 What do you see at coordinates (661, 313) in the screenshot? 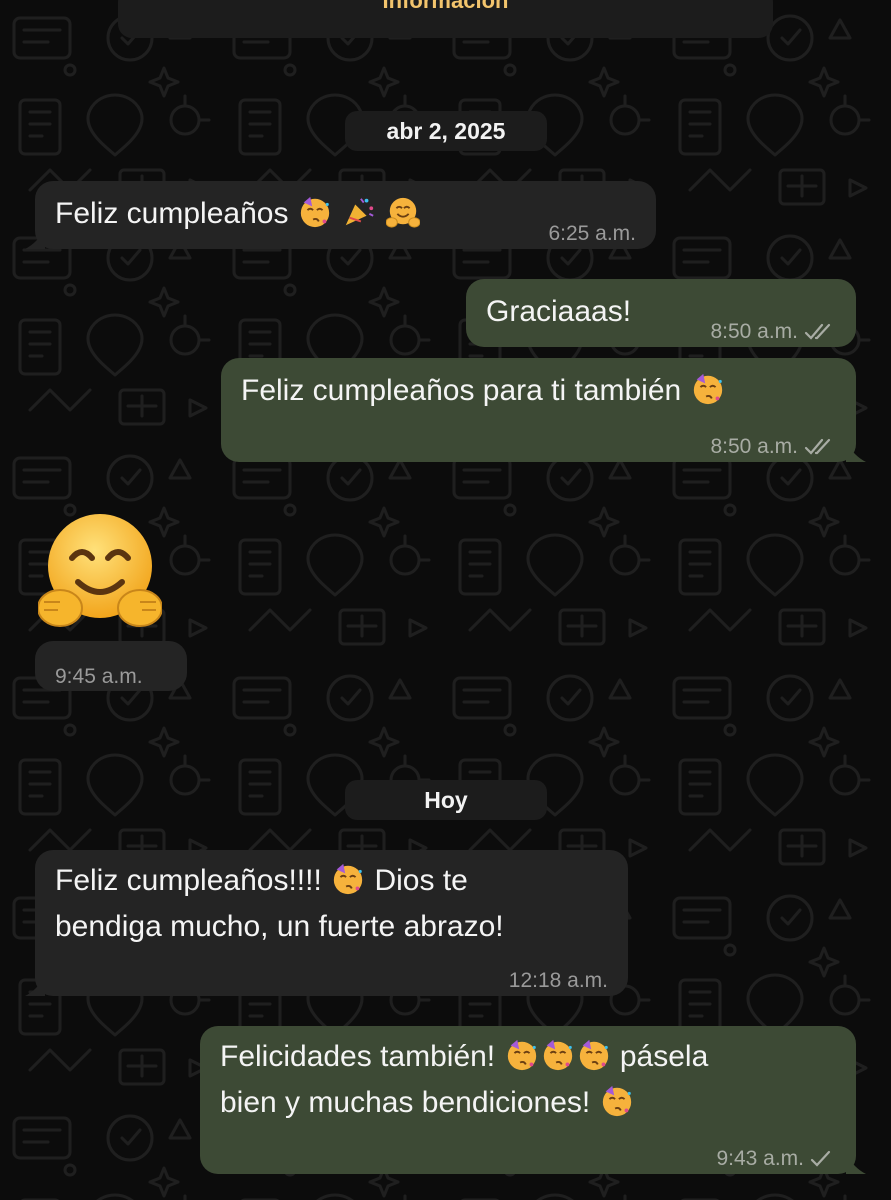
I see `message-bubble-outgoing: Graciaaas! 8:50 a.m.` at bounding box center [661, 313].